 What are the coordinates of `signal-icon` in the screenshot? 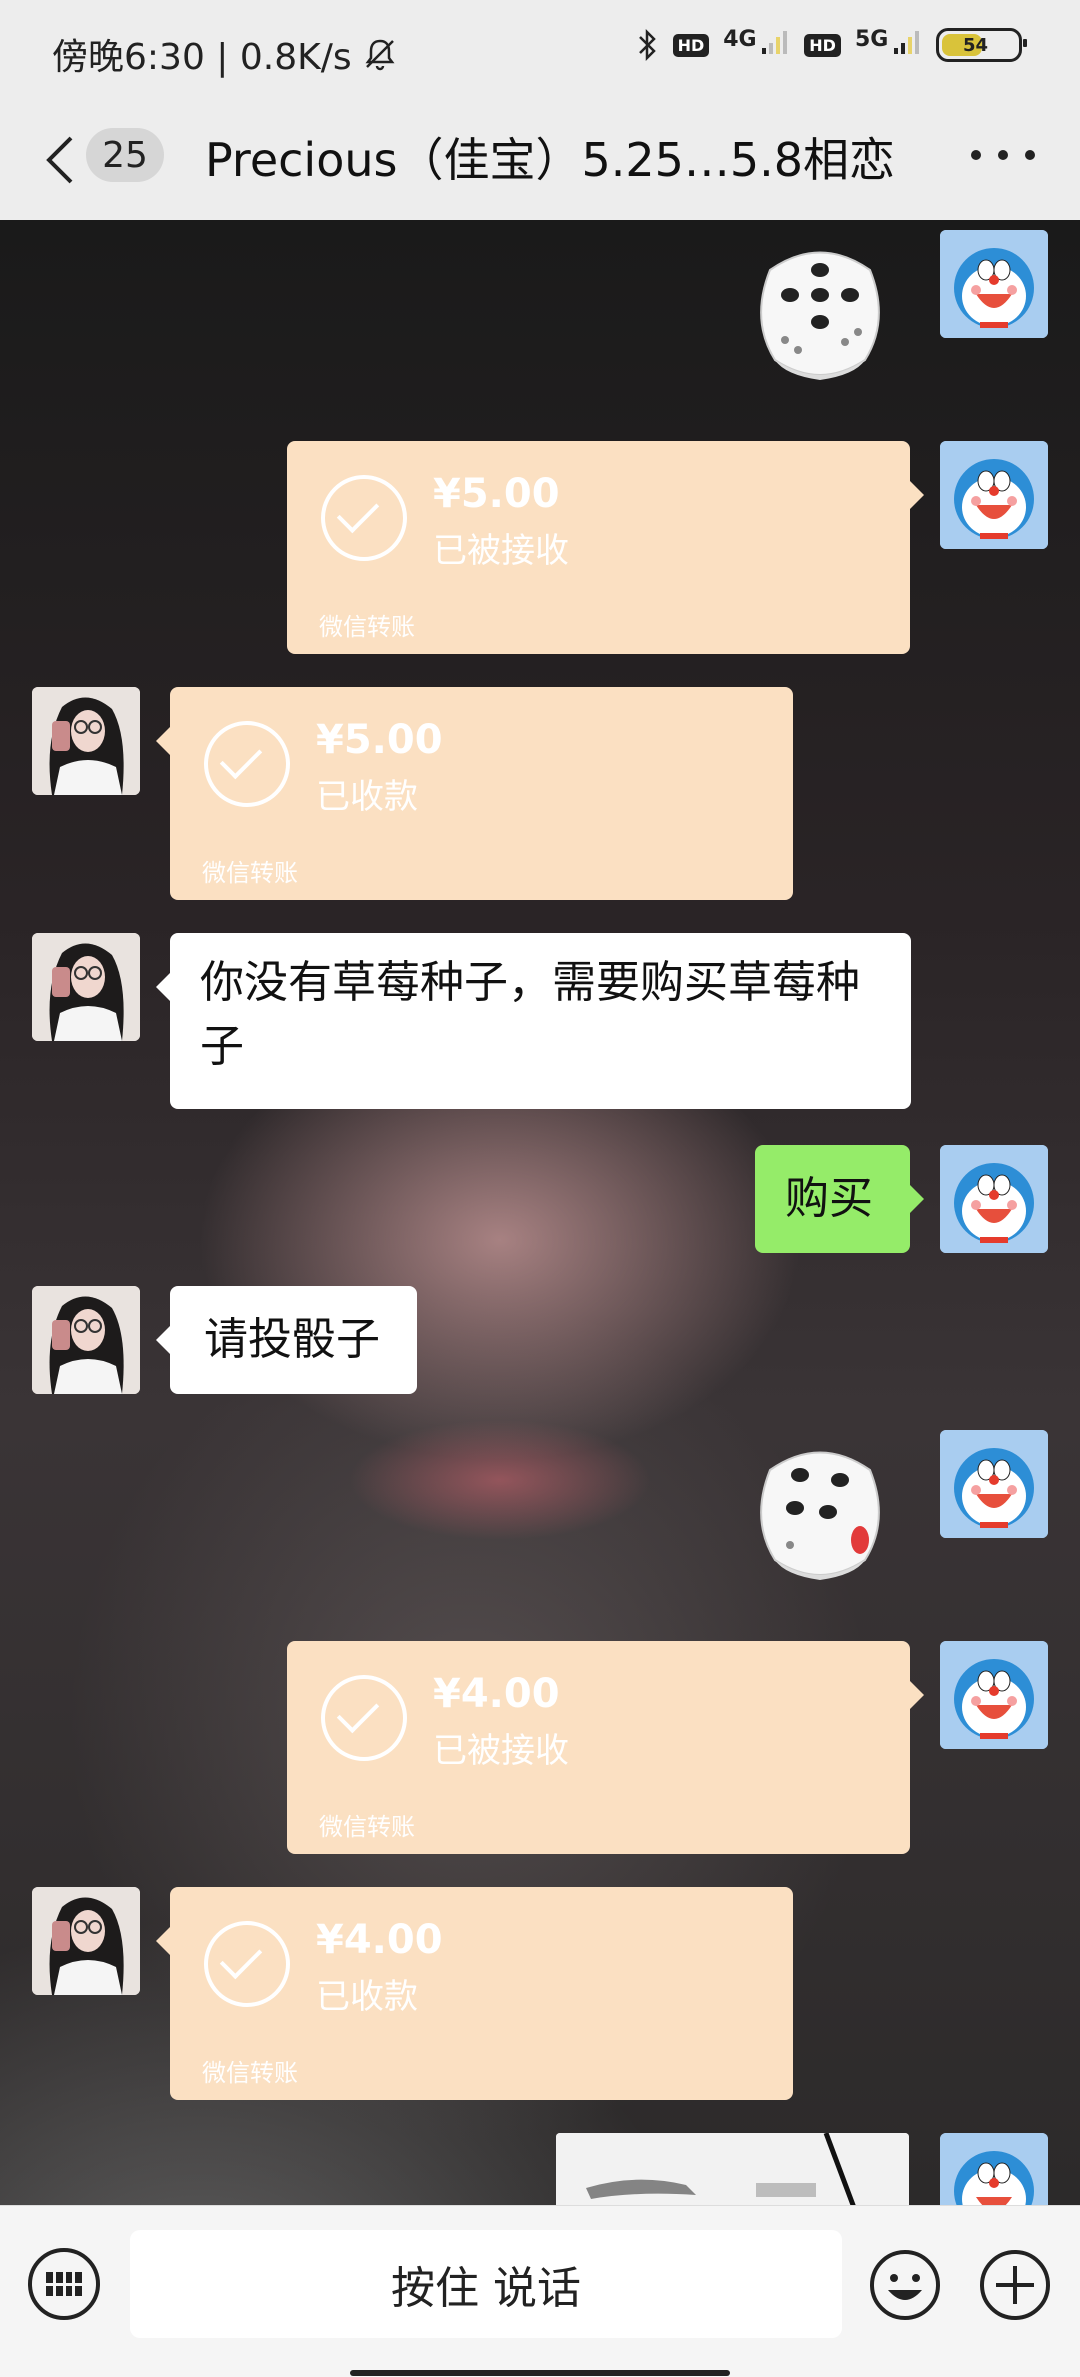 It's located at (775, 42).